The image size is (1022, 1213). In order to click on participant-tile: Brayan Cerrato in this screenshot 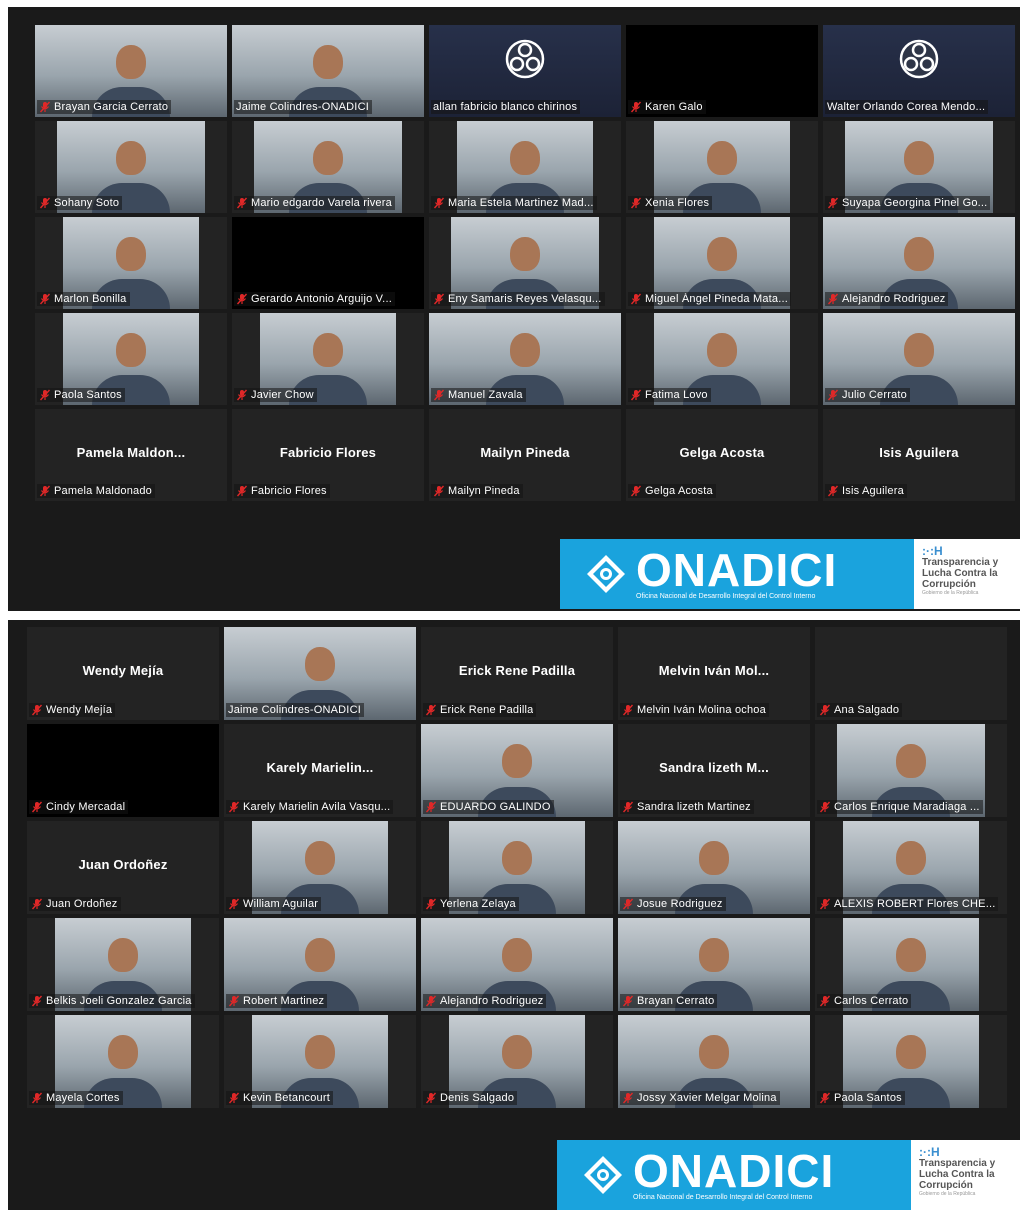, I will do `click(714, 964)`.